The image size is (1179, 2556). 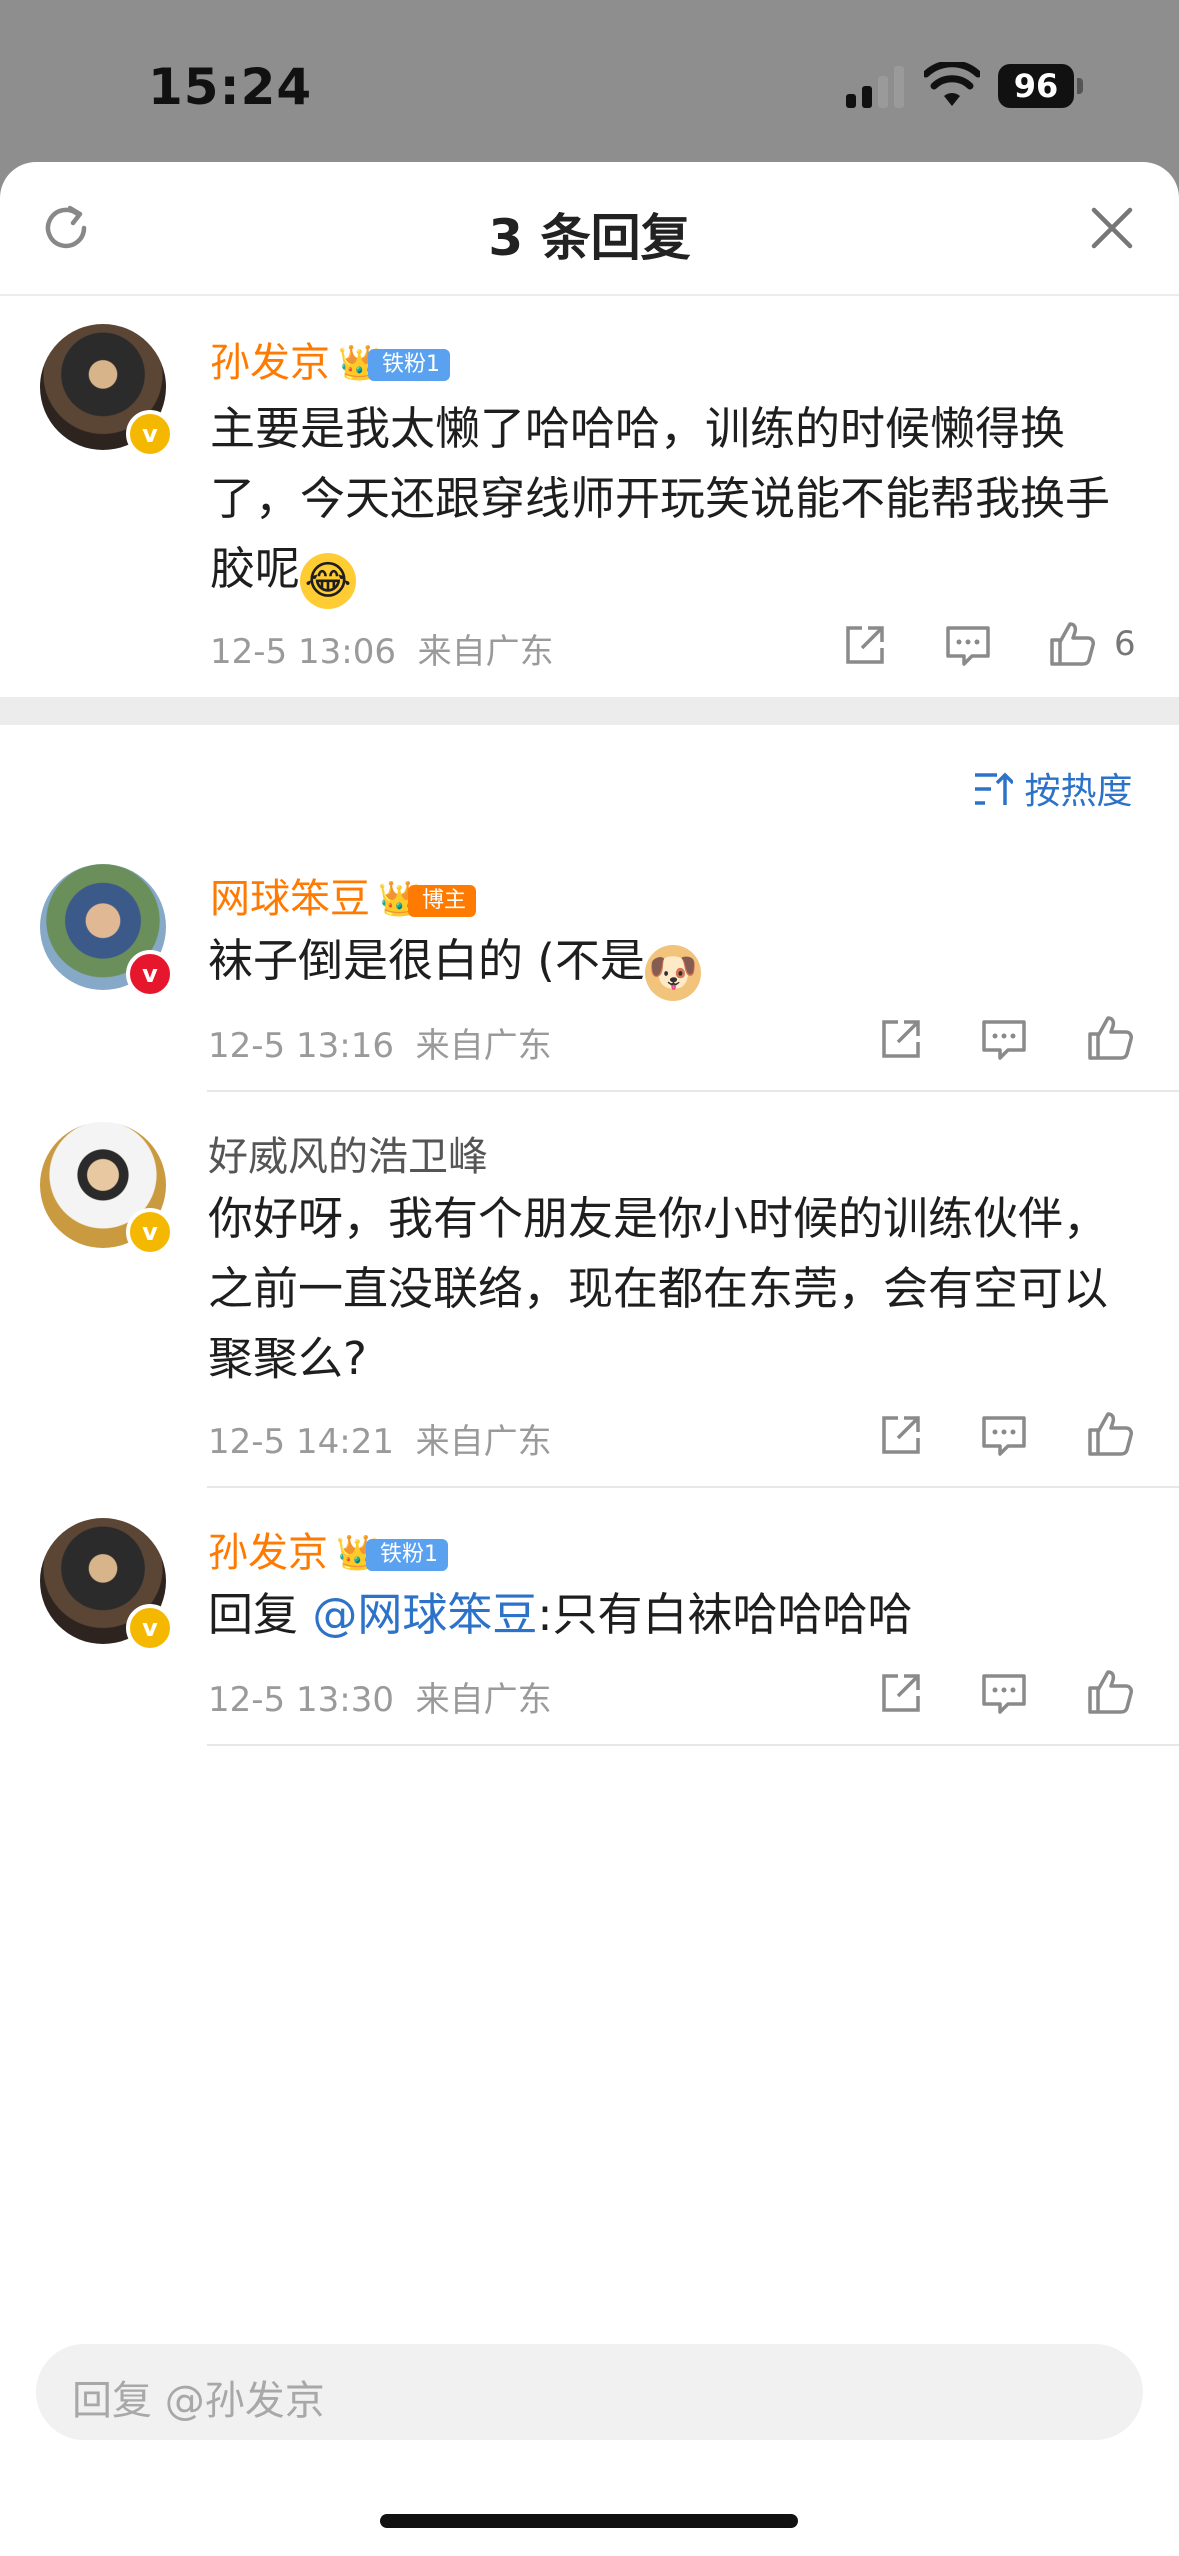 What do you see at coordinates (589, 238) in the screenshot?
I see `page-title: 3 条回复` at bounding box center [589, 238].